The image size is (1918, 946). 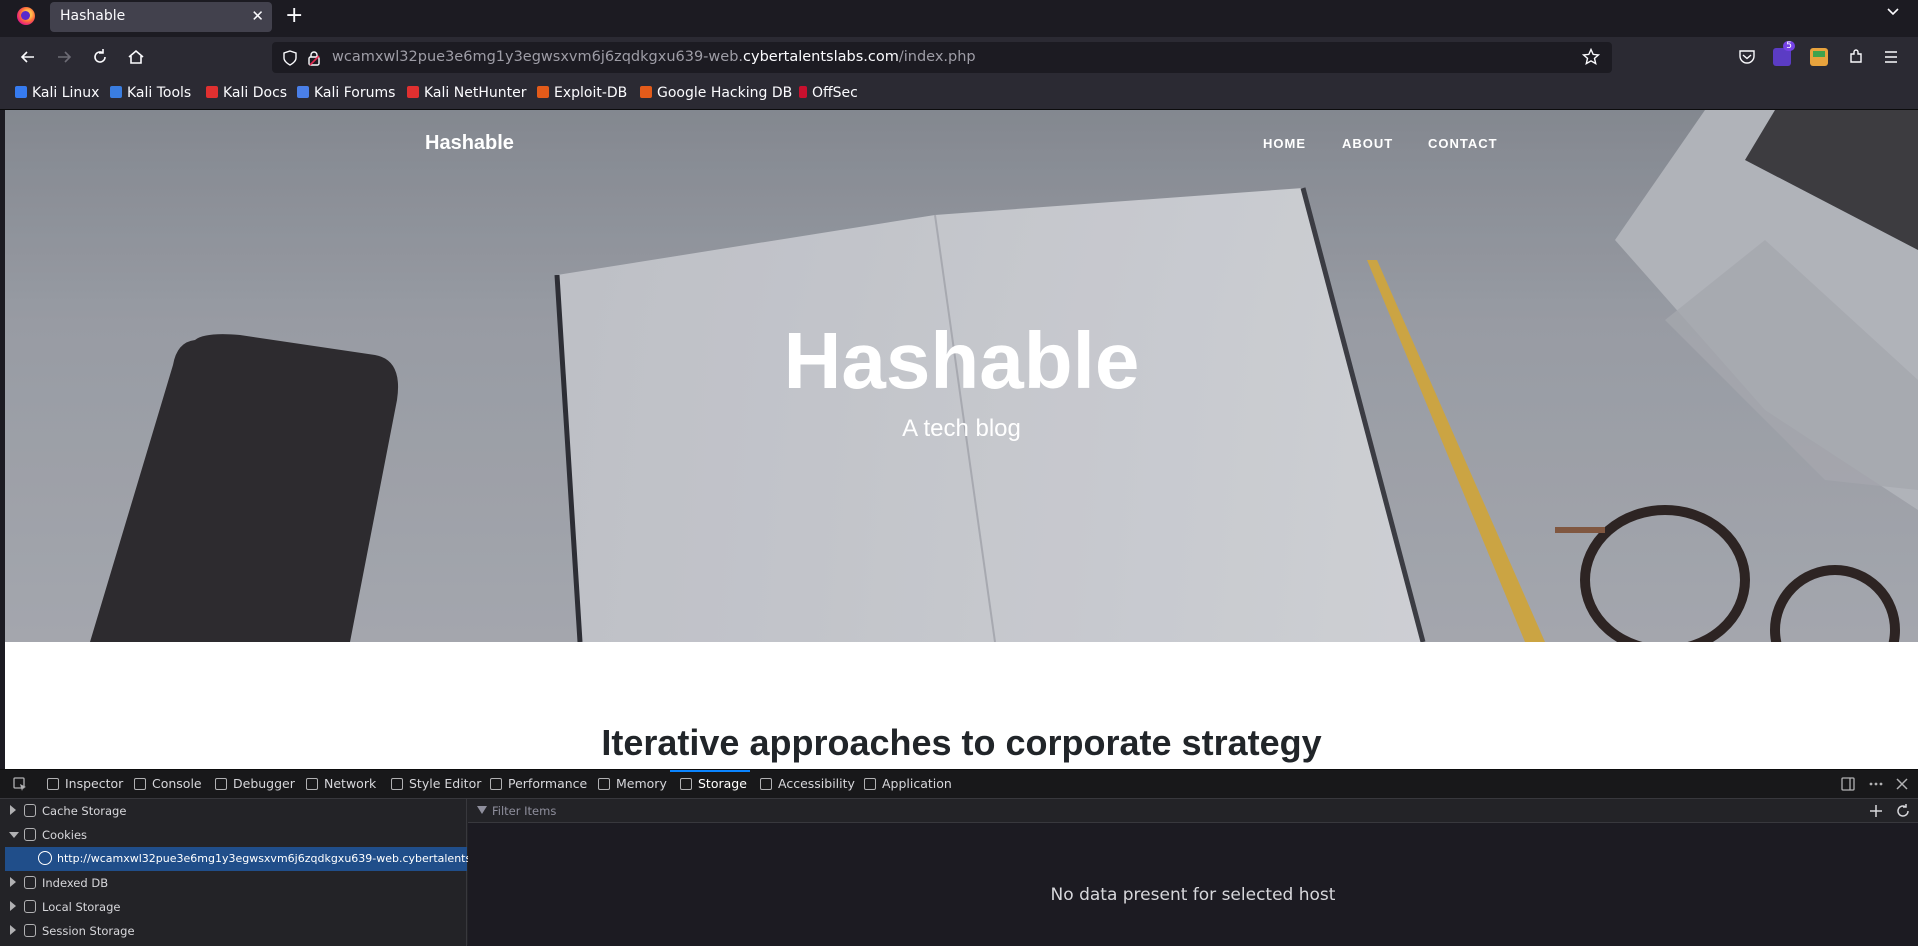 I want to click on bookmark-label: Kali Forums, so click(x=355, y=93).